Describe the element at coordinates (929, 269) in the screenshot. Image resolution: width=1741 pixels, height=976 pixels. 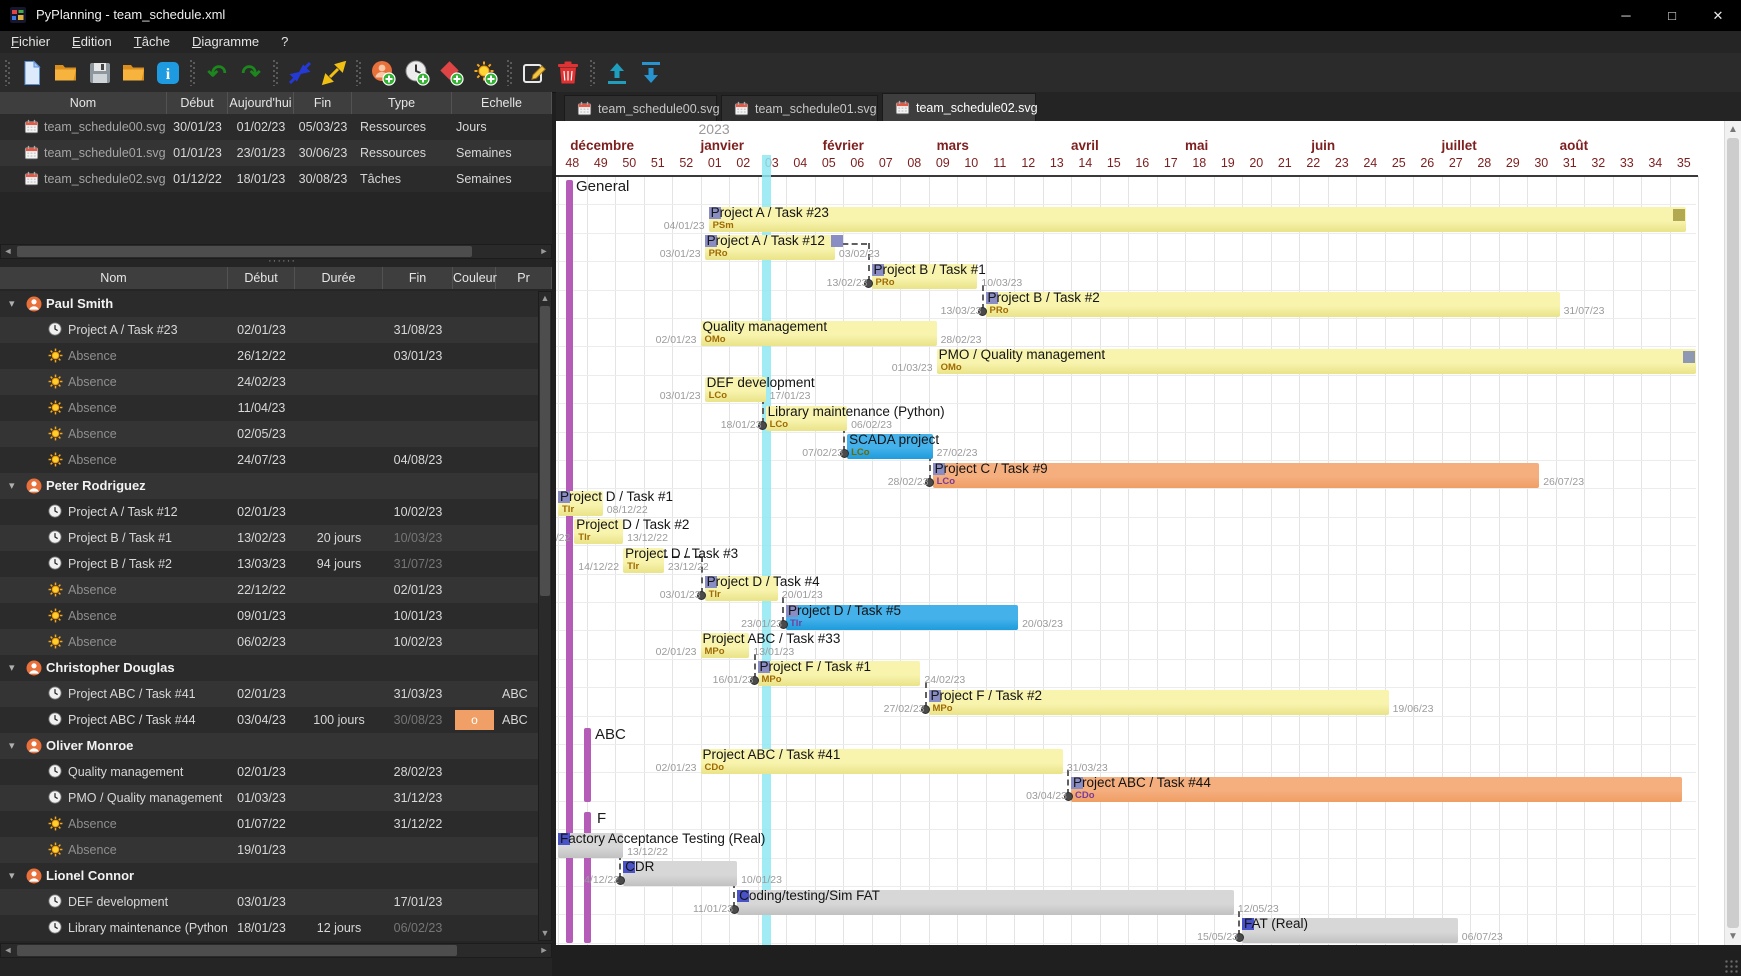
I see `gantt-bar-title: Project B / Task #1` at that location.